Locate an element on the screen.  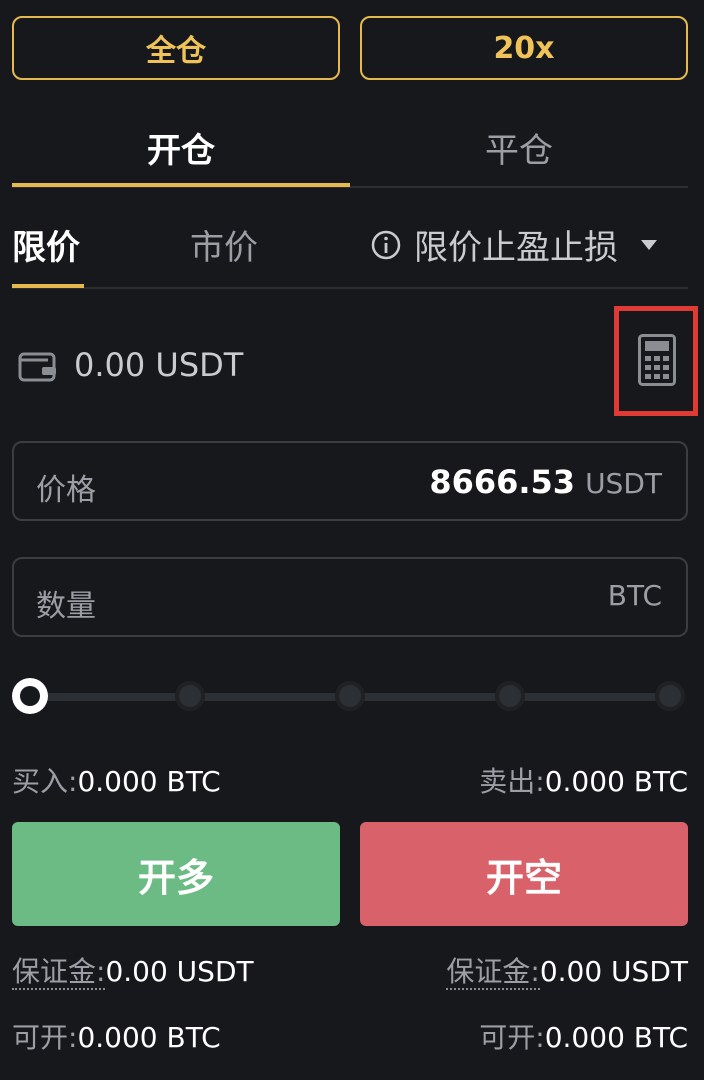
quantity-field: 数量 BTC is located at coordinates (350, 597).